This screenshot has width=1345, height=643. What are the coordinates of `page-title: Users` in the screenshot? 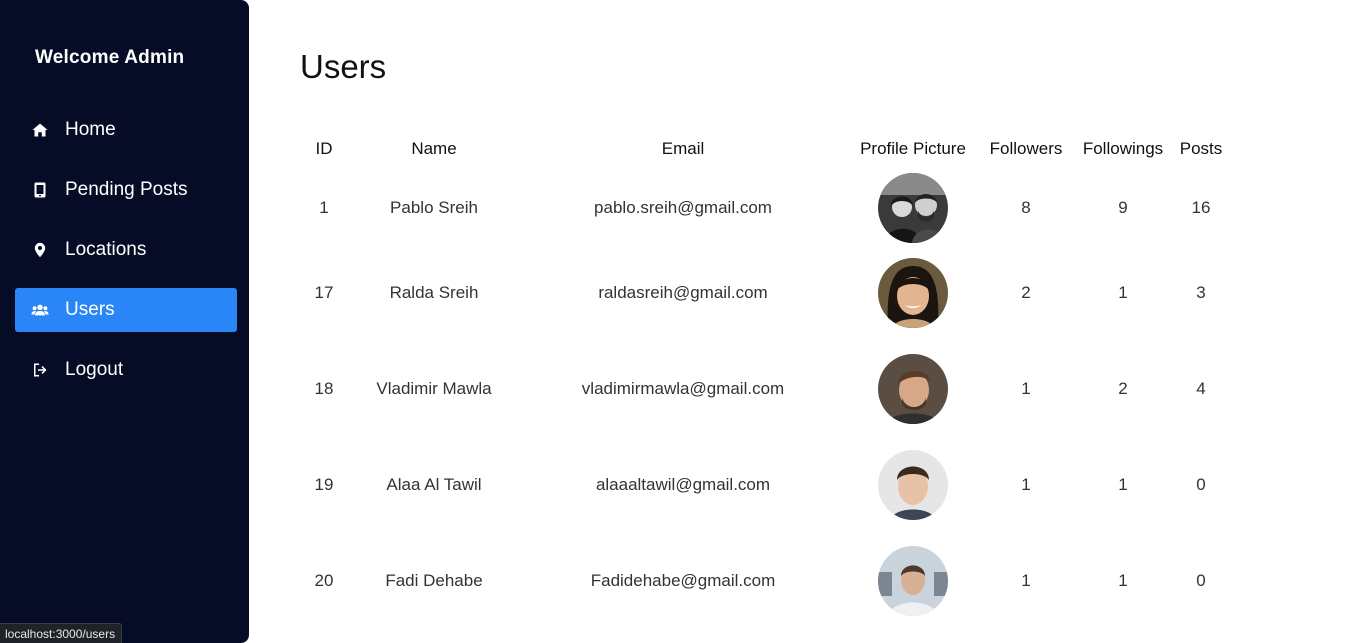 It's located at (343, 66).